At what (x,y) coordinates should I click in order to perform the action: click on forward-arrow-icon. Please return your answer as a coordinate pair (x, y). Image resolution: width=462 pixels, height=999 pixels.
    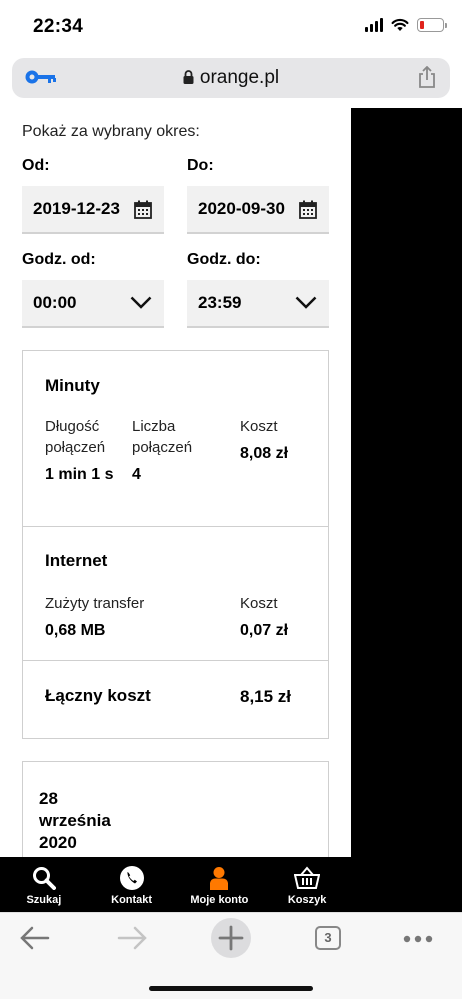
    Looking at the image, I should click on (132, 938).